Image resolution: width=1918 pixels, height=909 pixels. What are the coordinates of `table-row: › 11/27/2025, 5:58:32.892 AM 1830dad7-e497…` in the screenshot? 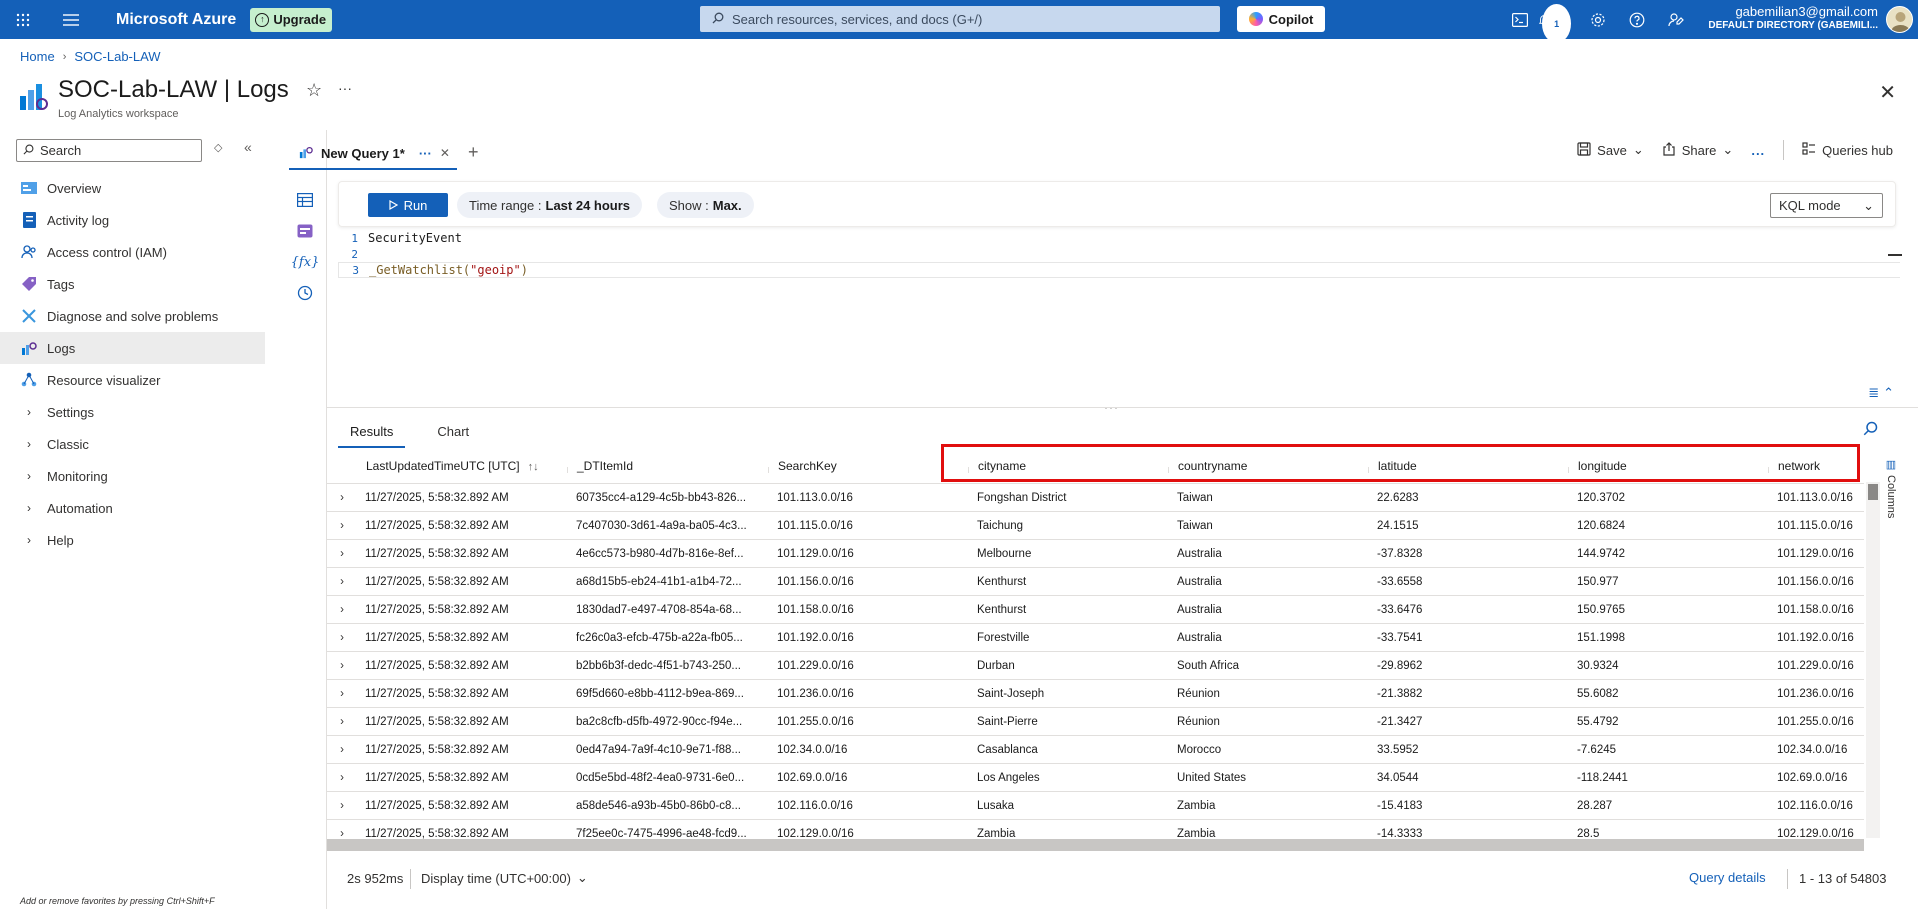 It's located at (1095, 610).